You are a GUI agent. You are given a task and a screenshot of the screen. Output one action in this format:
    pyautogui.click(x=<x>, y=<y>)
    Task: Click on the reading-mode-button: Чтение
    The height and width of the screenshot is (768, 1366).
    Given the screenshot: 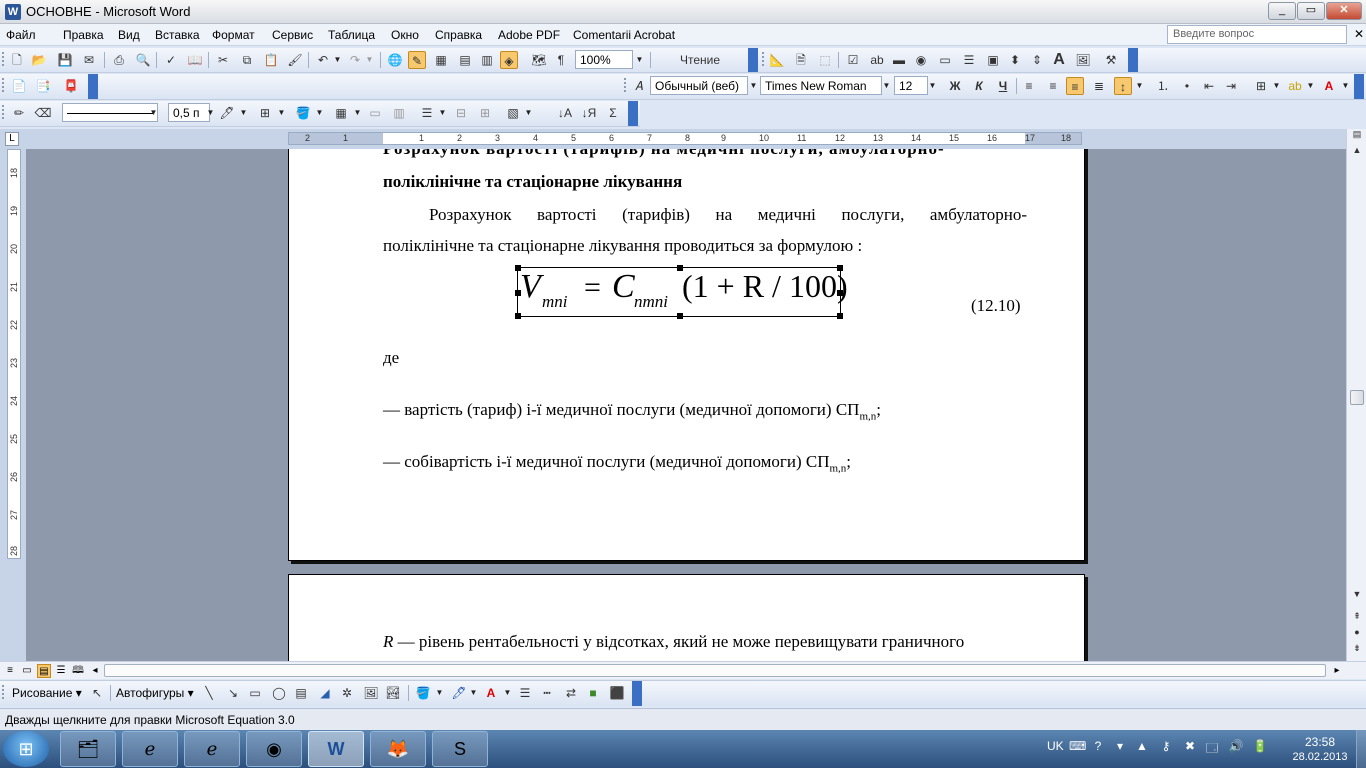 What is the action you would take?
    pyautogui.click(x=701, y=60)
    